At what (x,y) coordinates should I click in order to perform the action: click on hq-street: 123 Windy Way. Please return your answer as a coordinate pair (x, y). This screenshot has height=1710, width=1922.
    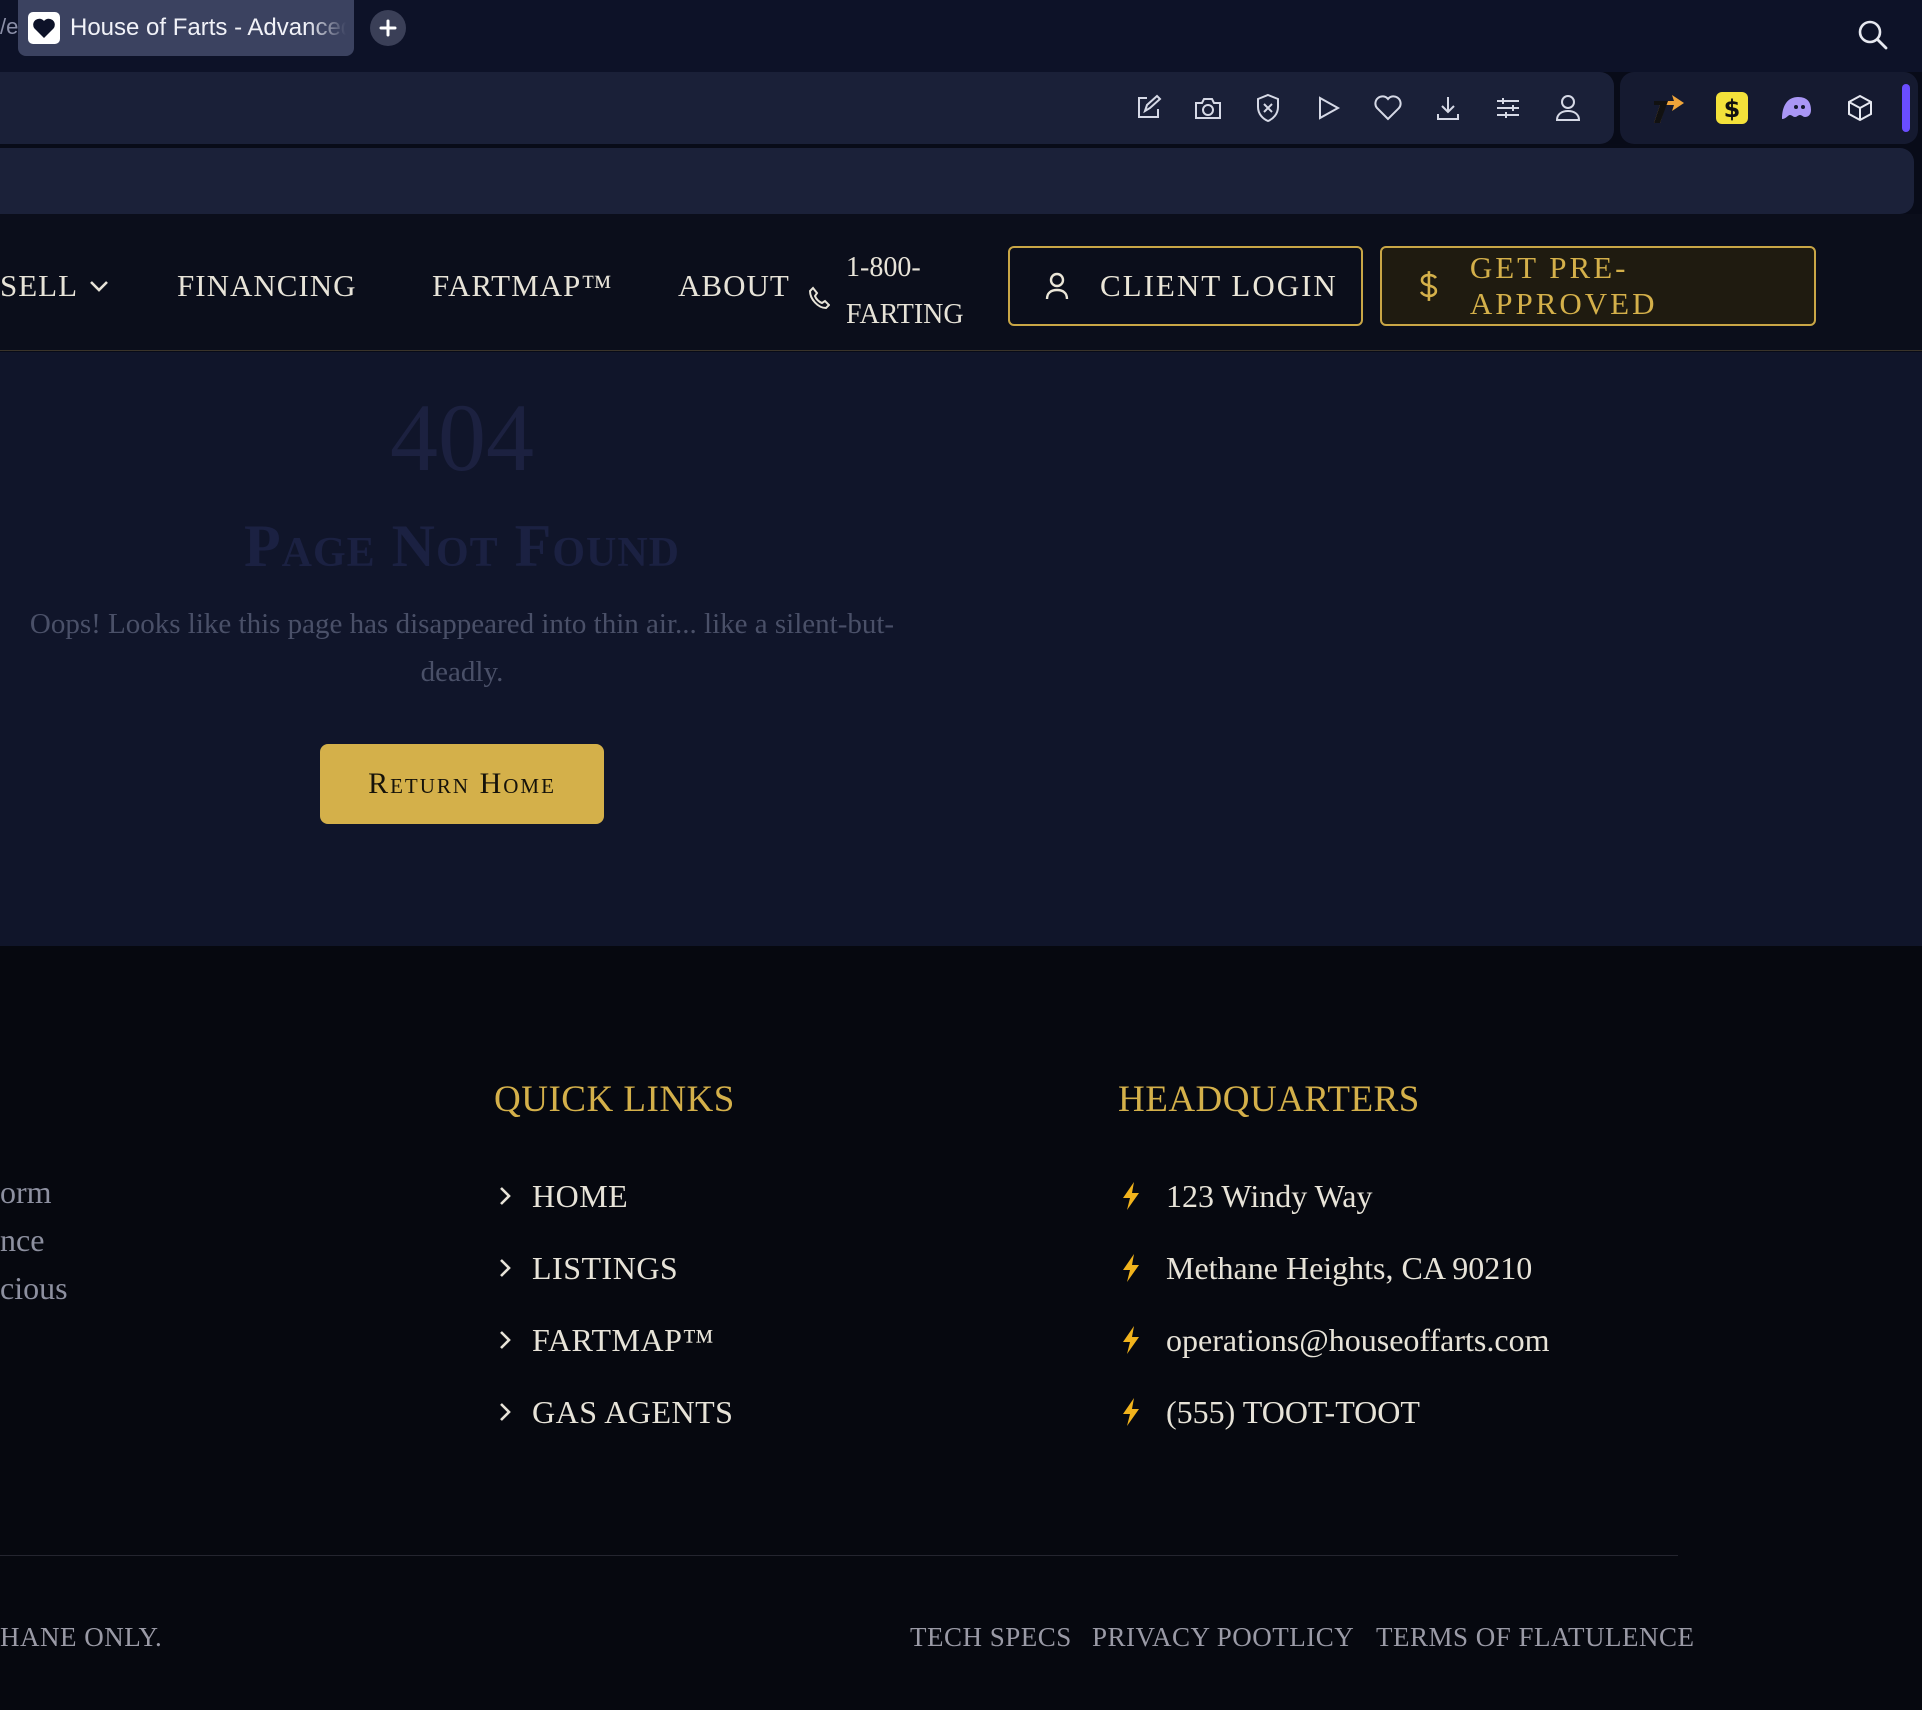
    Looking at the image, I should click on (1334, 1196).